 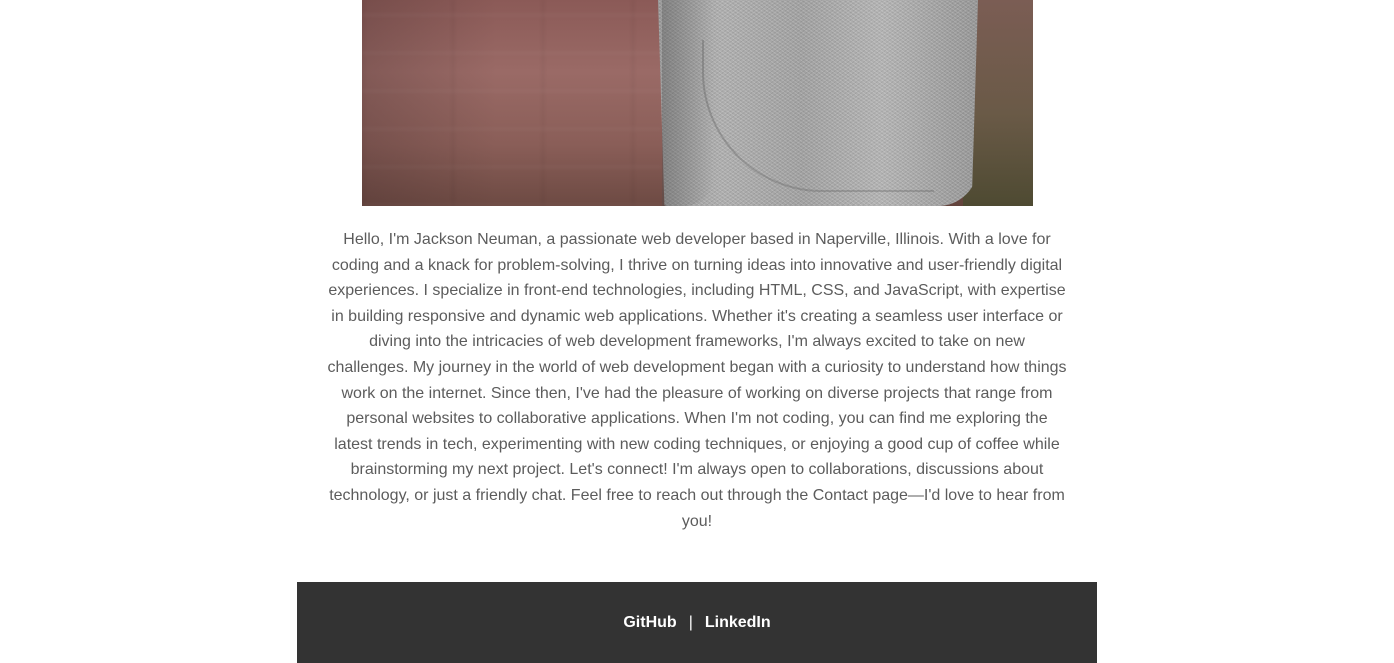 What do you see at coordinates (697, 103) in the screenshot?
I see `profile-photo` at bounding box center [697, 103].